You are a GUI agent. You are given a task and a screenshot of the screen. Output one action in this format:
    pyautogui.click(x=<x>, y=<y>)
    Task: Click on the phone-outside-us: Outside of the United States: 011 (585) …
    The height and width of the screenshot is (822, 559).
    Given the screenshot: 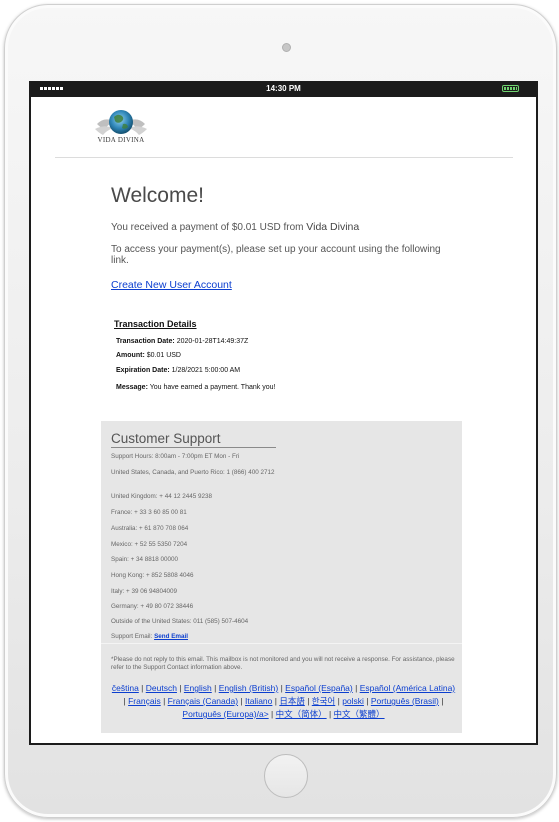 What is the action you would take?
    pyautogui.click(x=180, y=621)
    